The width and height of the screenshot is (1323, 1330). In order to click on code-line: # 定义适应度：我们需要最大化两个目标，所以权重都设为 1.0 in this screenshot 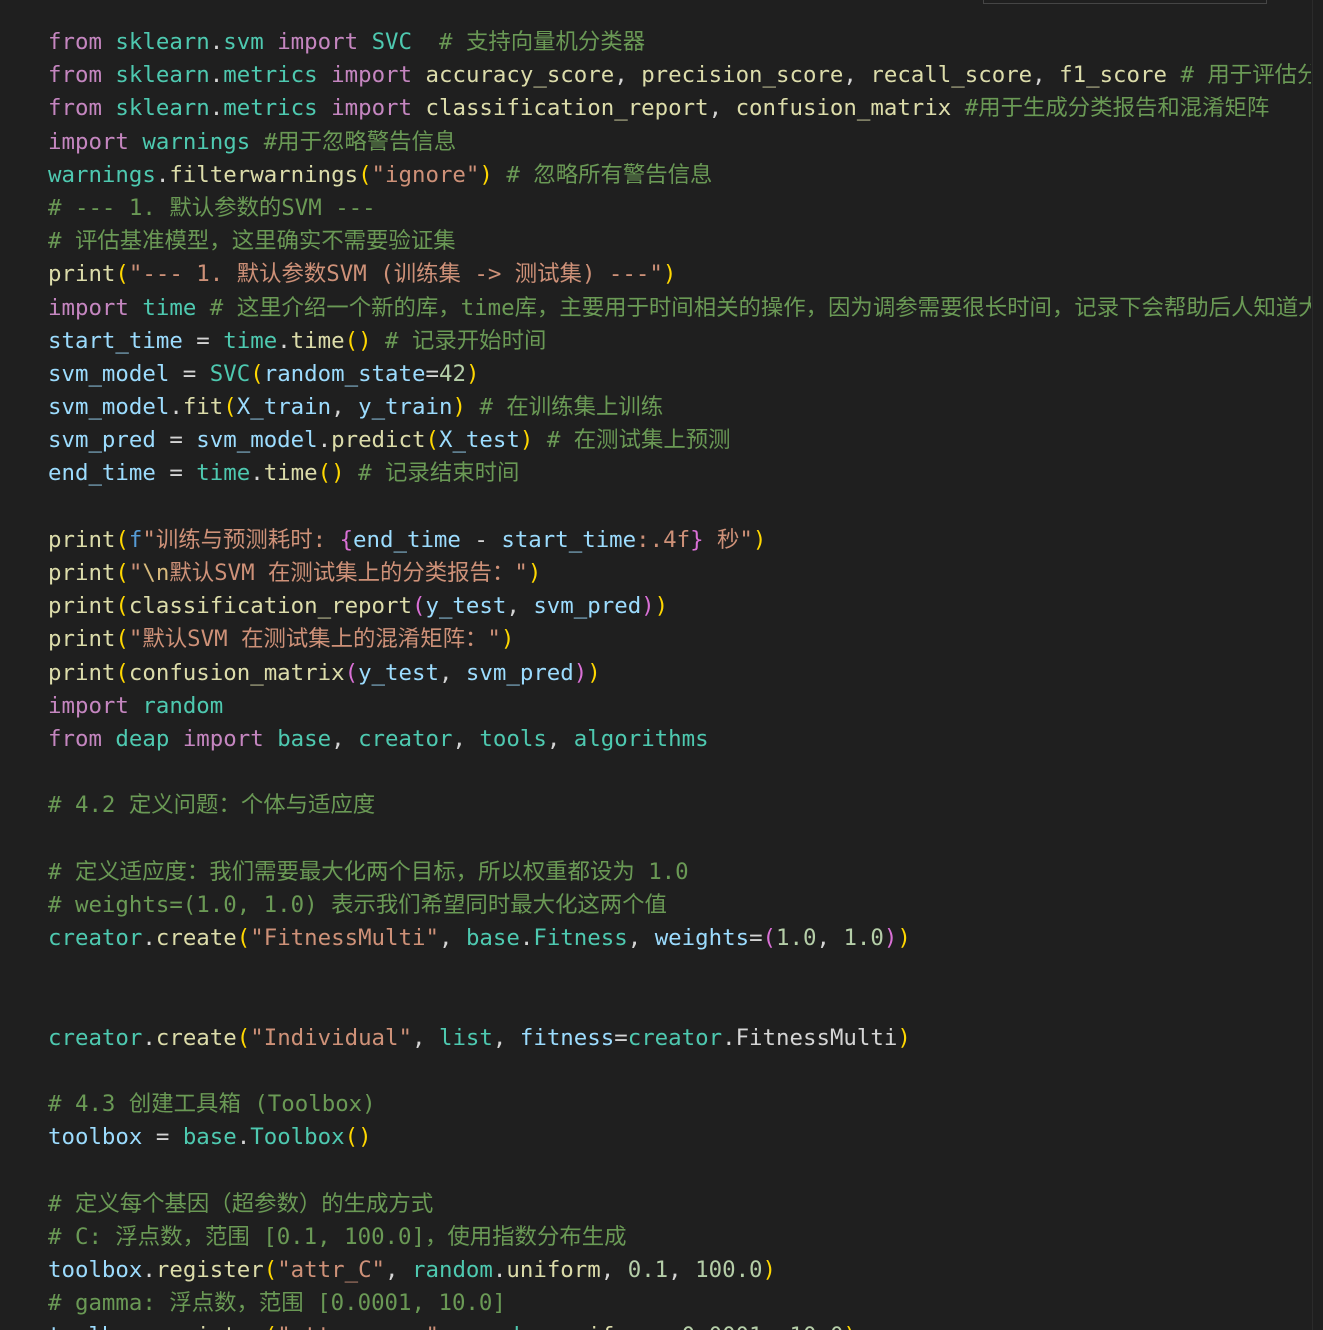, I will do `click(679, 872)`.